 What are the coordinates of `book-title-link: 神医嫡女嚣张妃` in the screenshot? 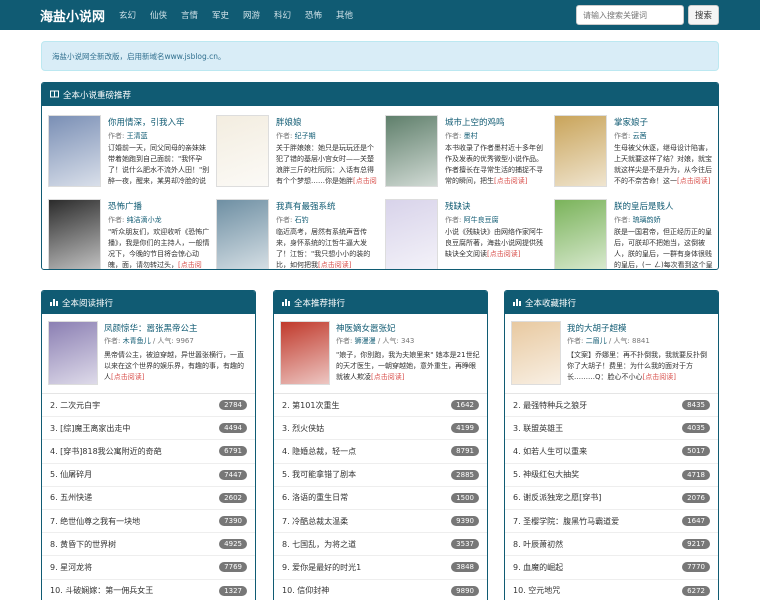 It's located at (366, 328).